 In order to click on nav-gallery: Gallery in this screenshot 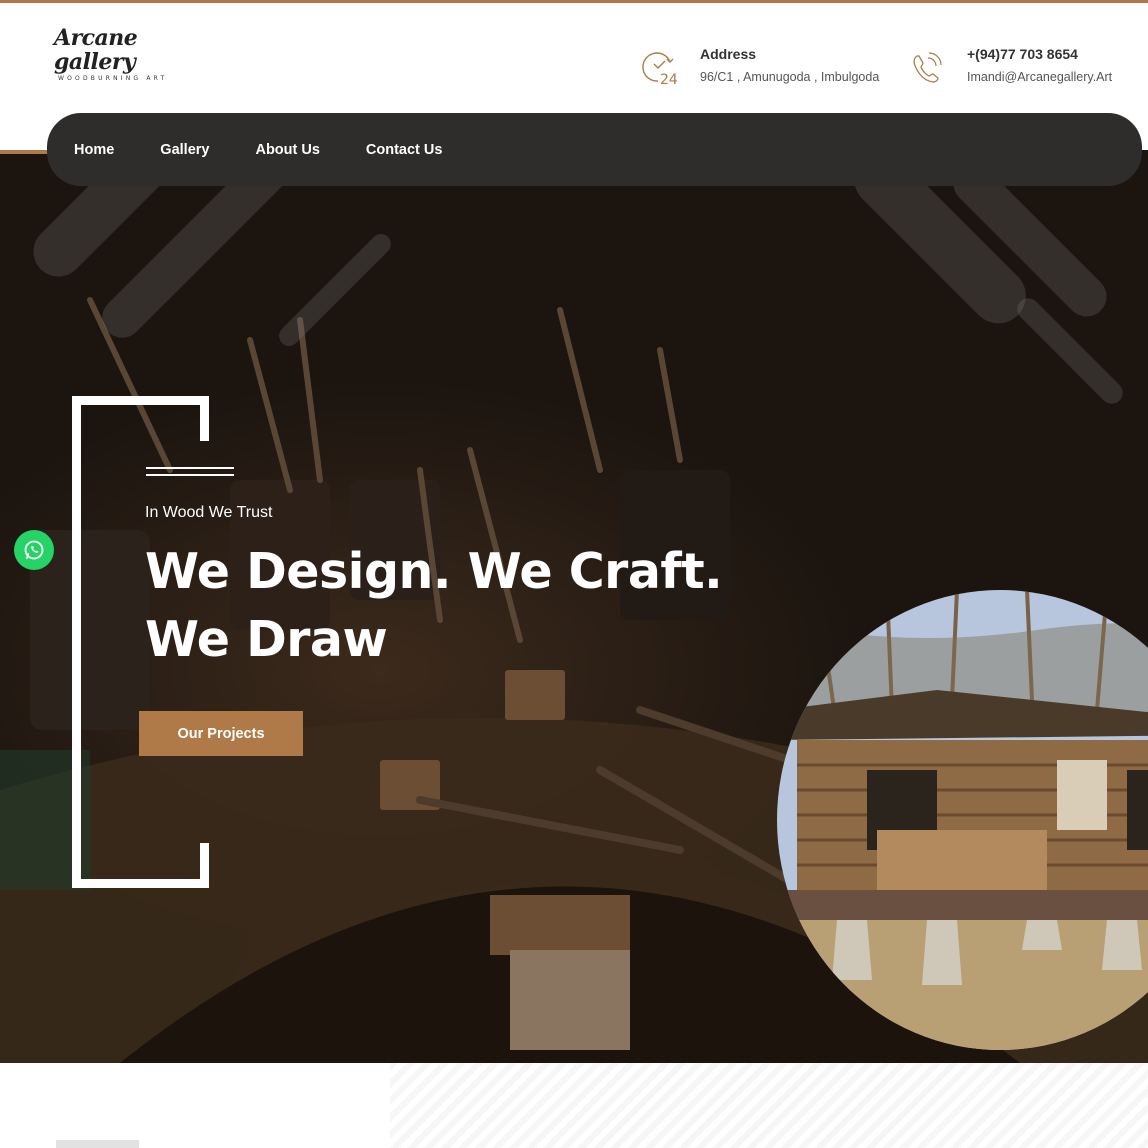, I will do `click(184, 150)`.